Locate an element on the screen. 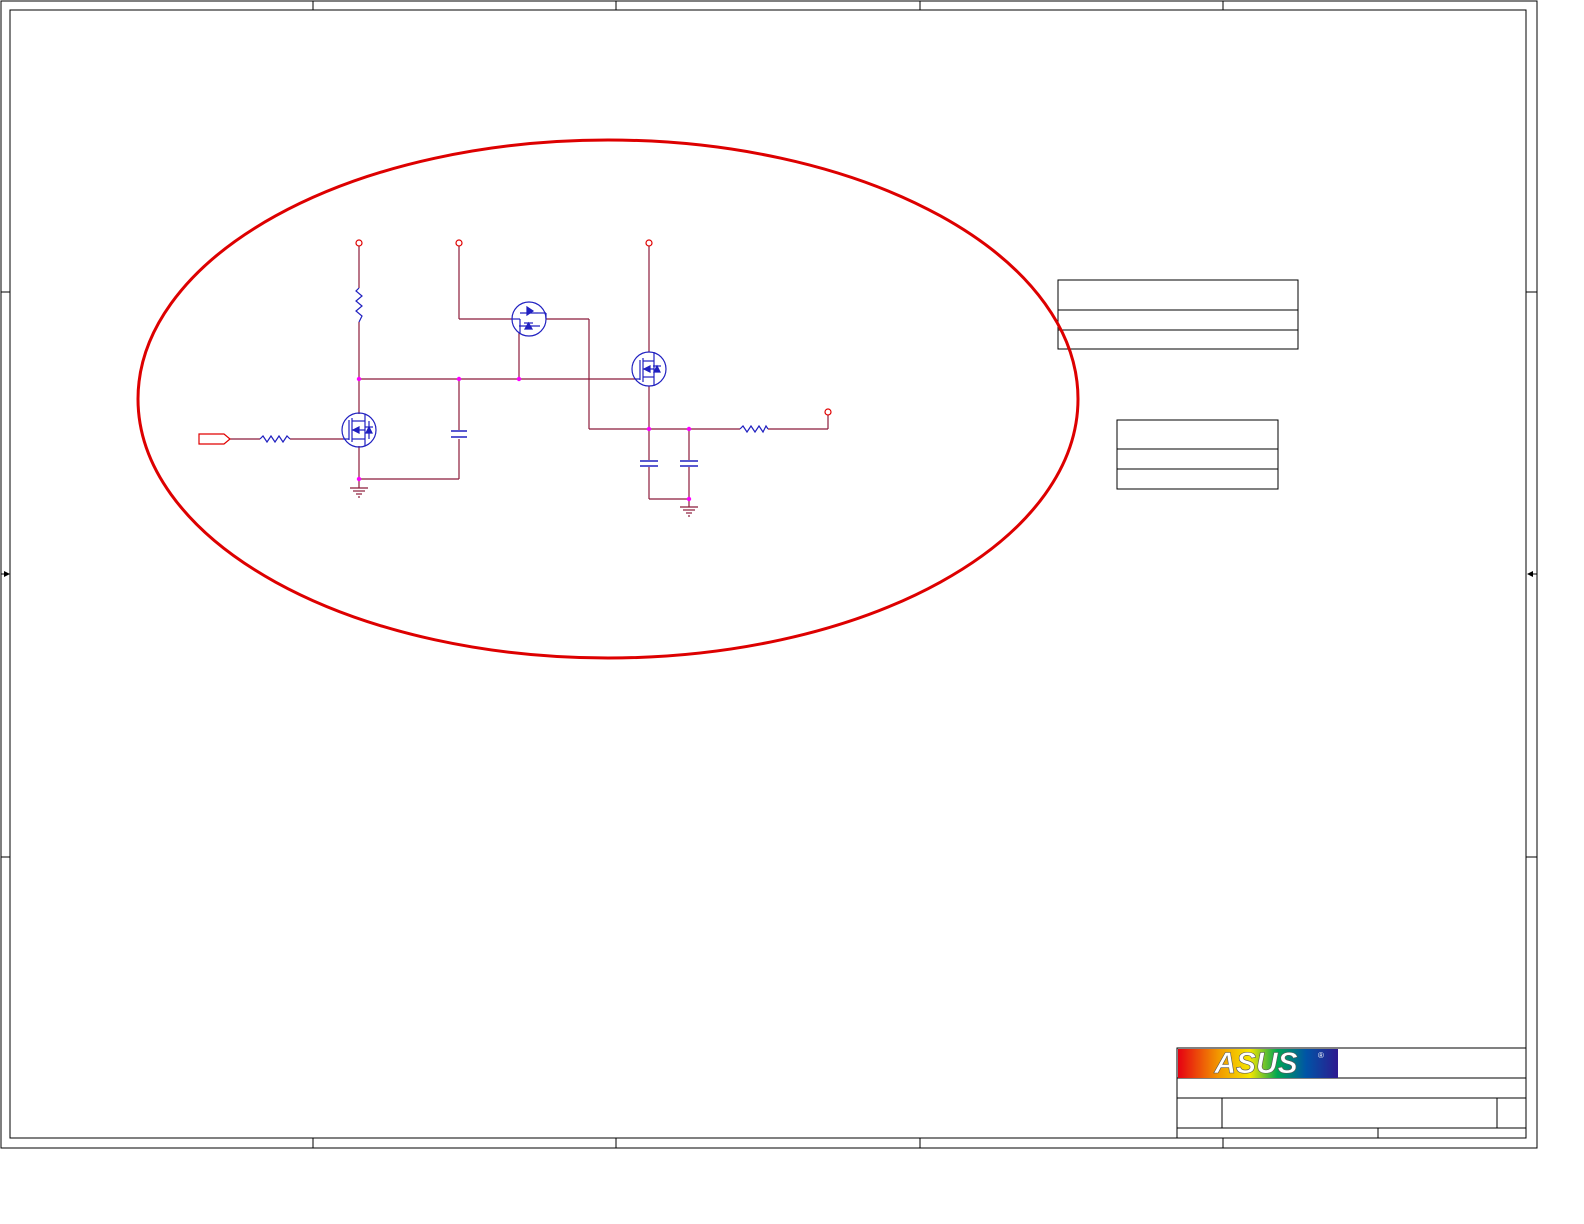 The image size is (1584, 1224). revision-table-upper is located at coordinates (1178, 314).